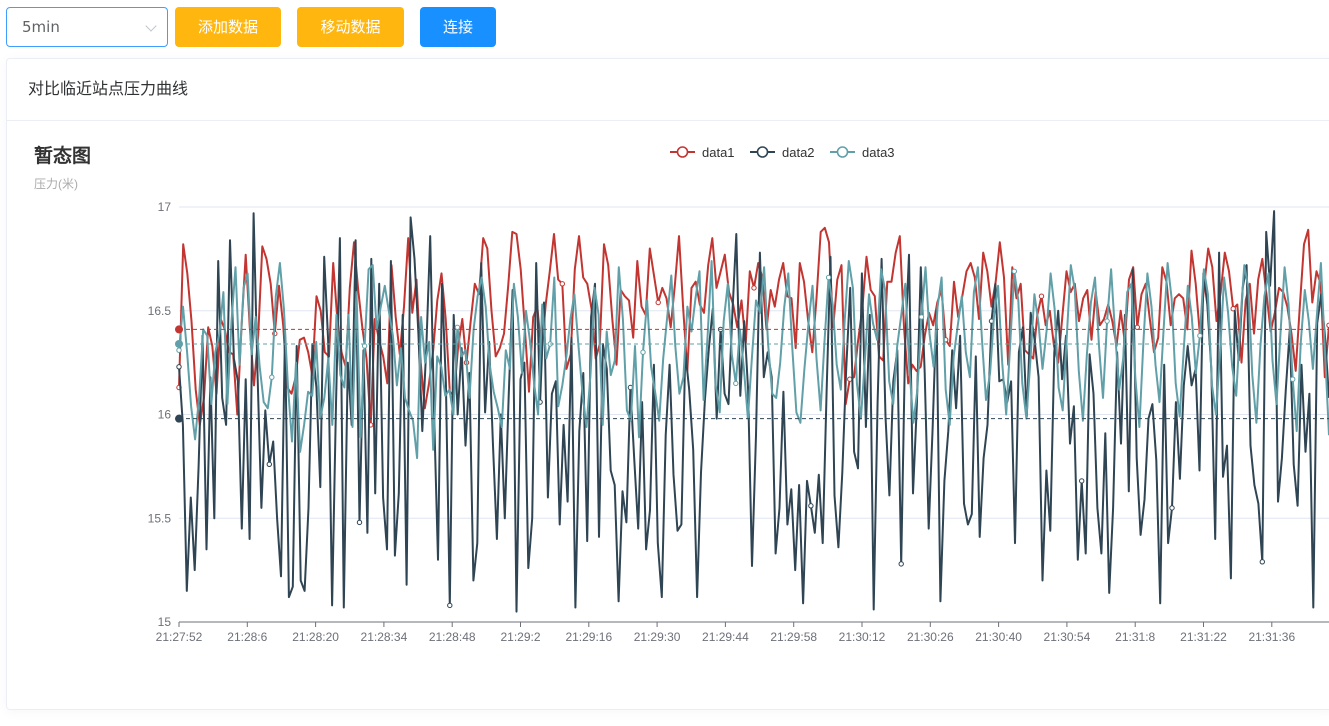 Image resolution: width=1329 pixels, height=726 pixels. What do you see at coordinates (179, 418) in the screenshot?
I see `mean-marker-data2` at bounding box center [179, 418].